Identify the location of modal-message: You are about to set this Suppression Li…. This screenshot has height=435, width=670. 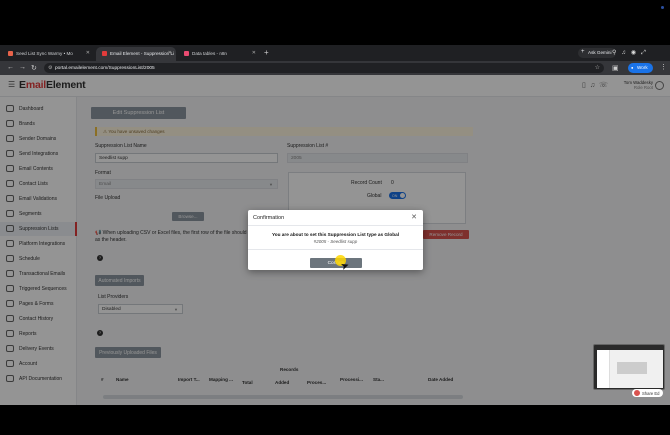
(335, 234).